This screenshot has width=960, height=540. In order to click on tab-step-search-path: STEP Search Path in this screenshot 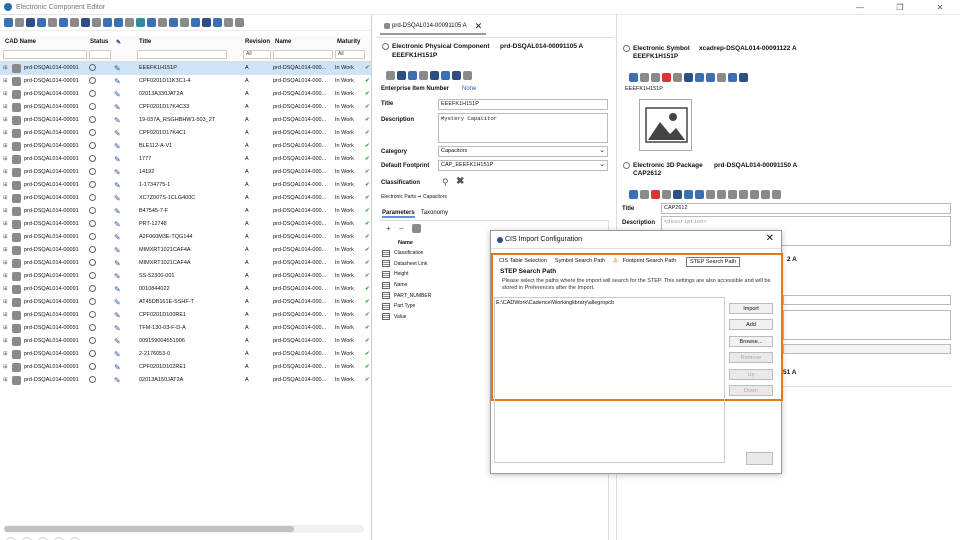, I will do `click(713, 262)`.